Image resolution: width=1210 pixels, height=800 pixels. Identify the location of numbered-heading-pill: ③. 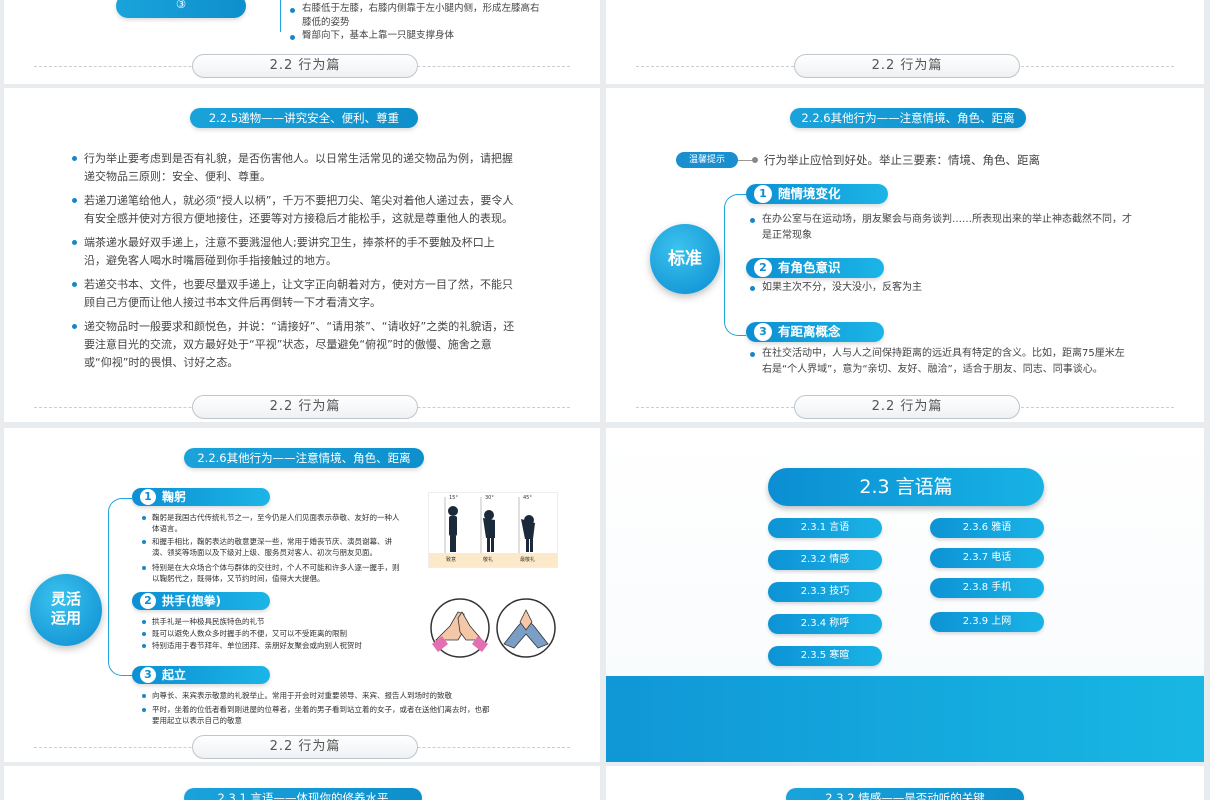
(181, 9).